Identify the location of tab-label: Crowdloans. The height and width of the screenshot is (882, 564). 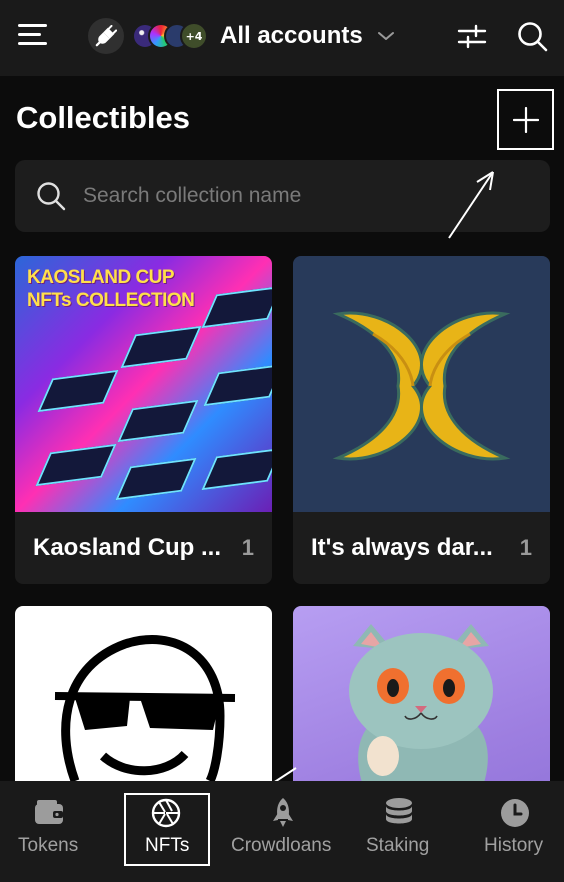
(281, 845).